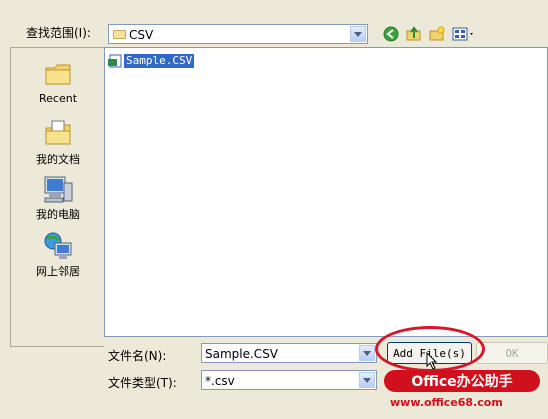 This screenshot has width=548, height=419. I want to click on mouse-cursor-icon, so click(432, 361).